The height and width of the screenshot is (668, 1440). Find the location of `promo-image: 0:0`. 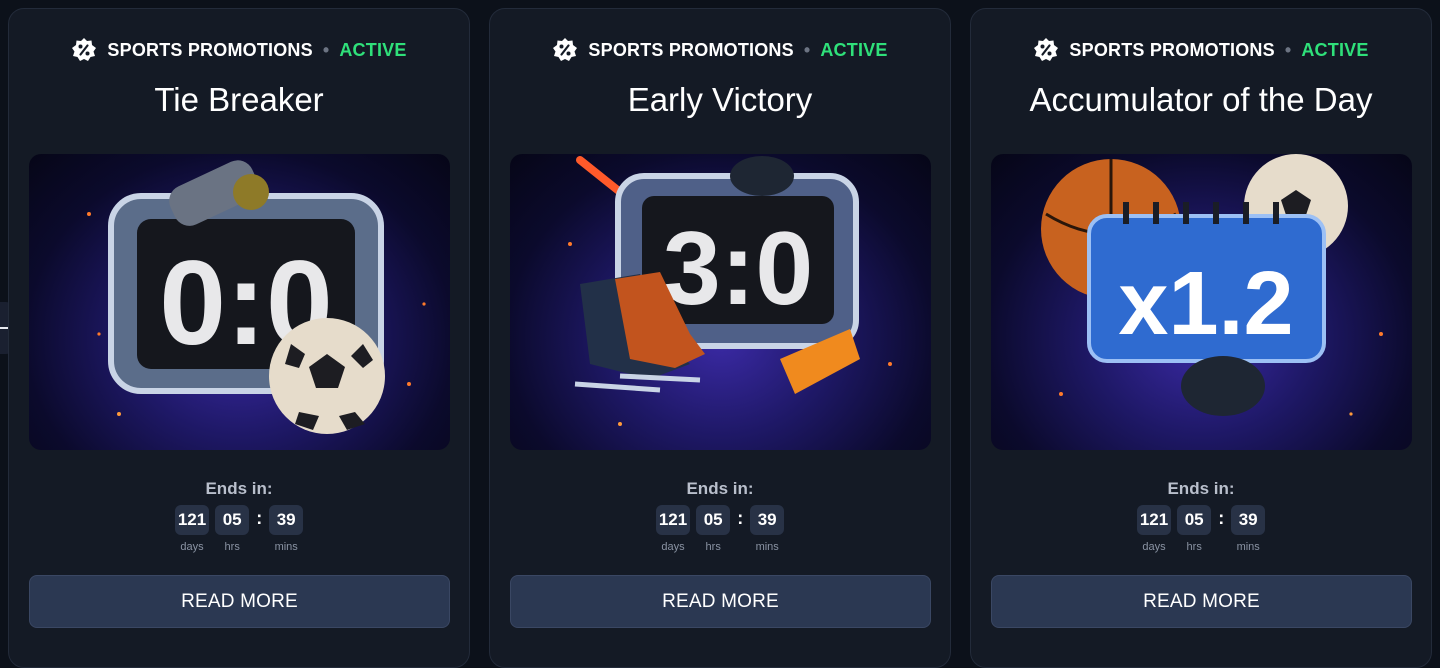

promo-image: 0:0 is located at coordinates (239, 302).